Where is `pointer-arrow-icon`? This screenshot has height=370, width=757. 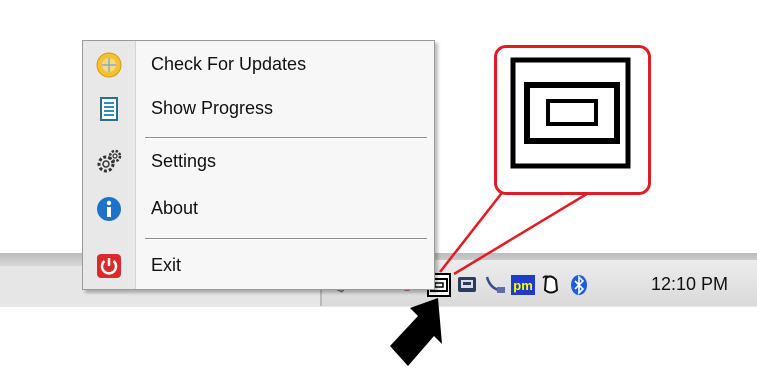
pointer-arrow-icon is located at coordinates (416, 332).